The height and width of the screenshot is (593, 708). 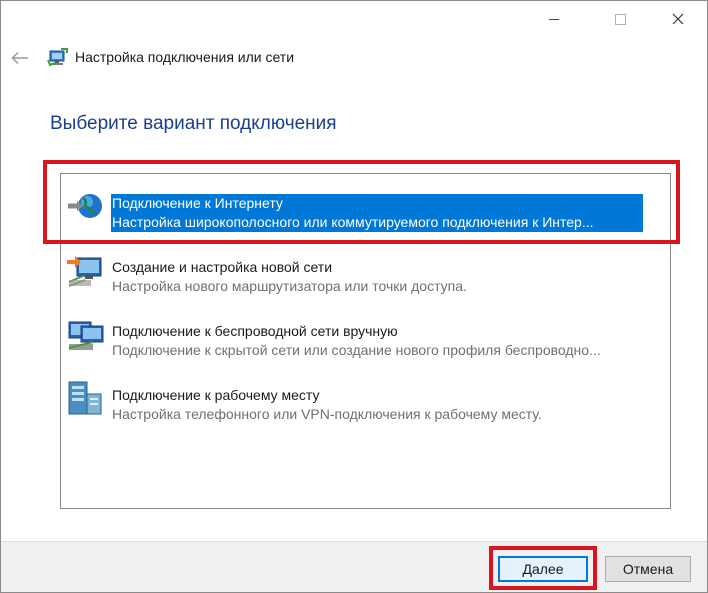 What do you see at coordinates (185, 57) in the screenshot?
I see `window-title: Настройка подключения или сети` at bounding box center [185, 57].